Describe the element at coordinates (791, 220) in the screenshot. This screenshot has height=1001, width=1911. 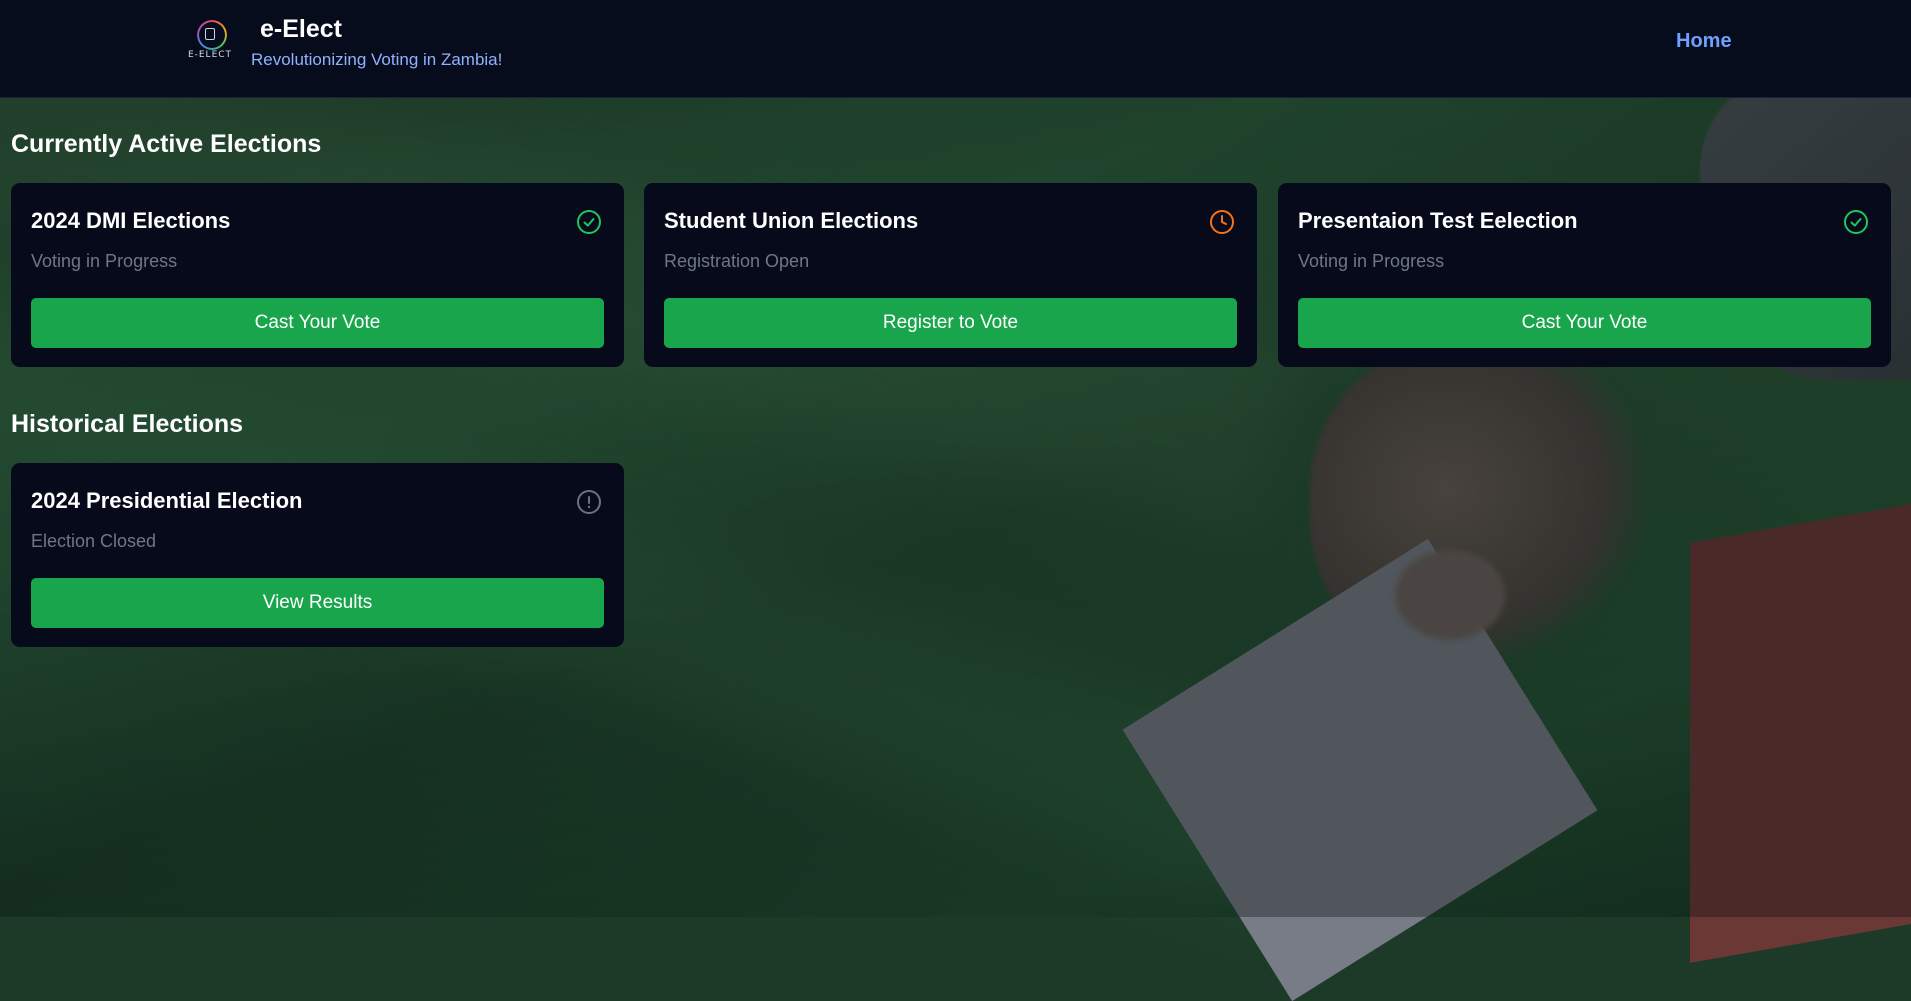
I see `election-title: Student Union Elections` at that location.